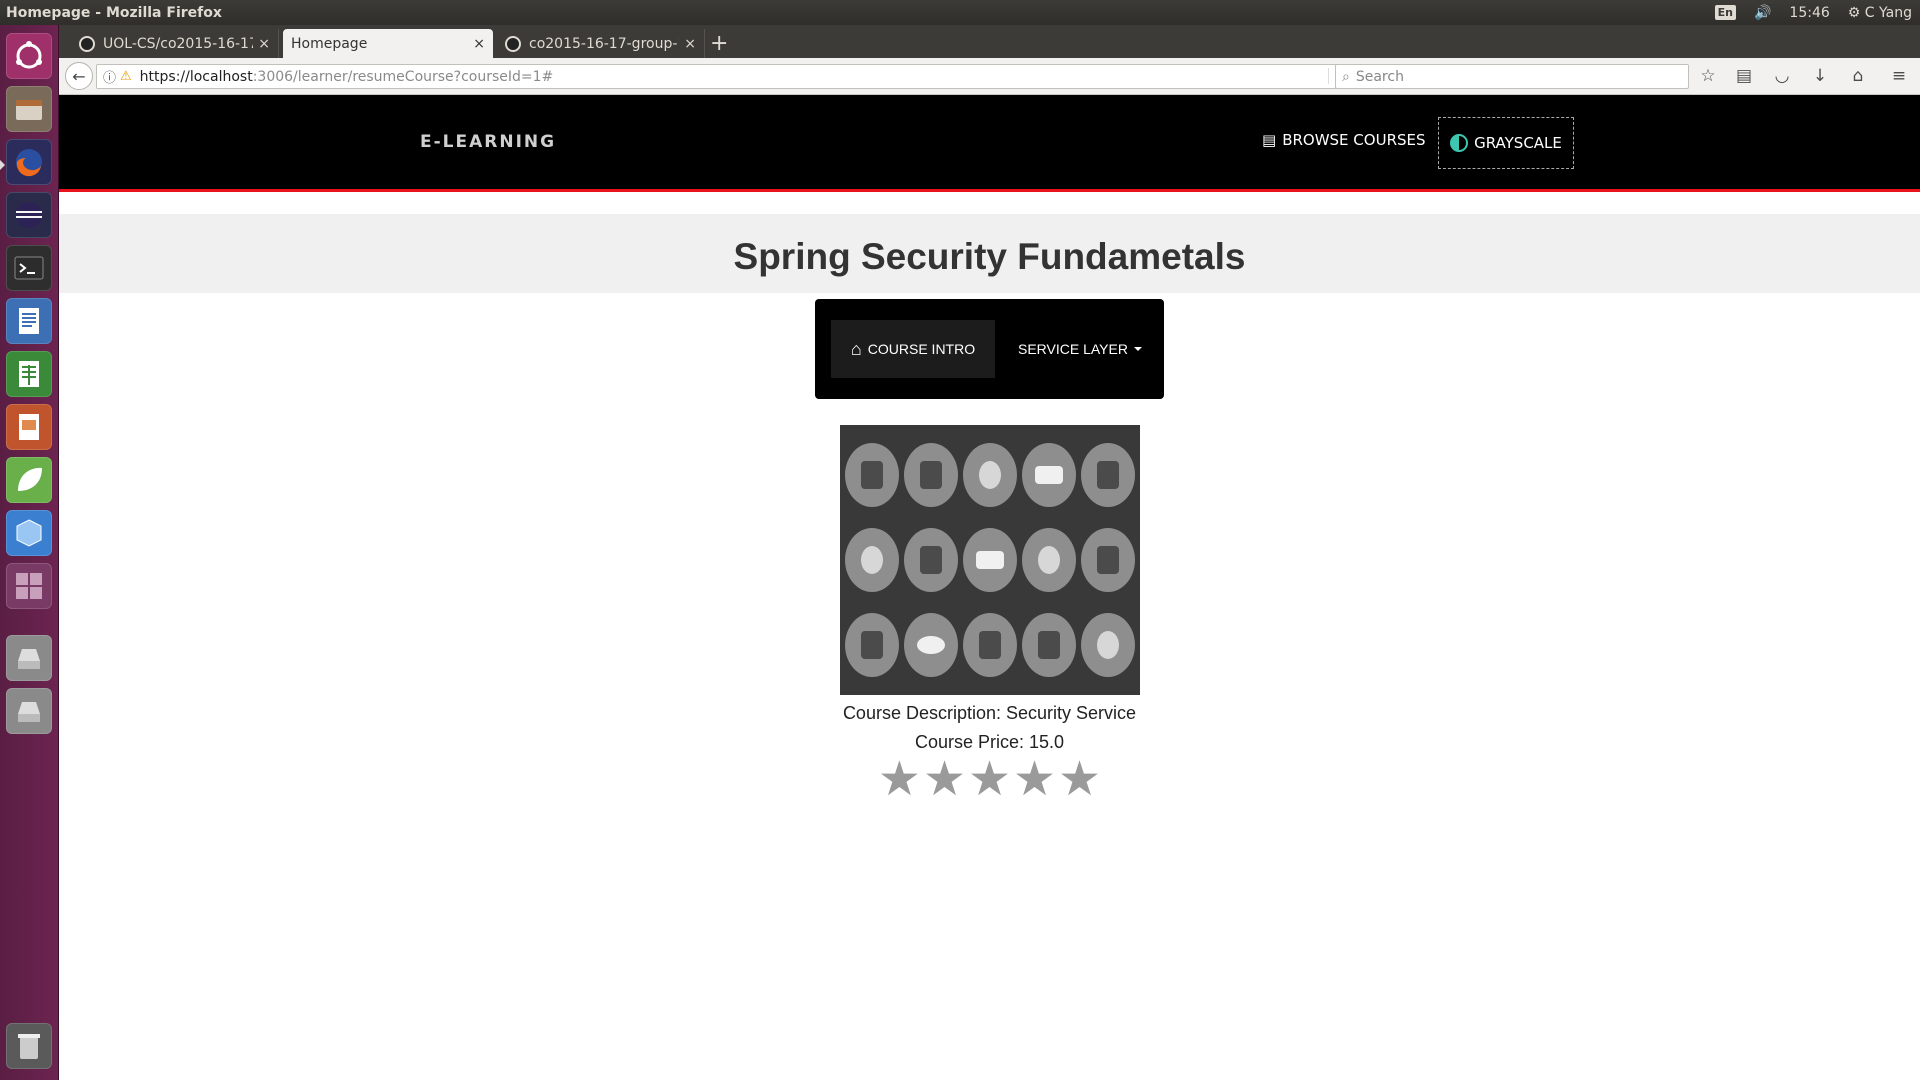  Describe the element at coordinates (1888, 12) in the screenshot. I see `user-name: C Yang` at that location.